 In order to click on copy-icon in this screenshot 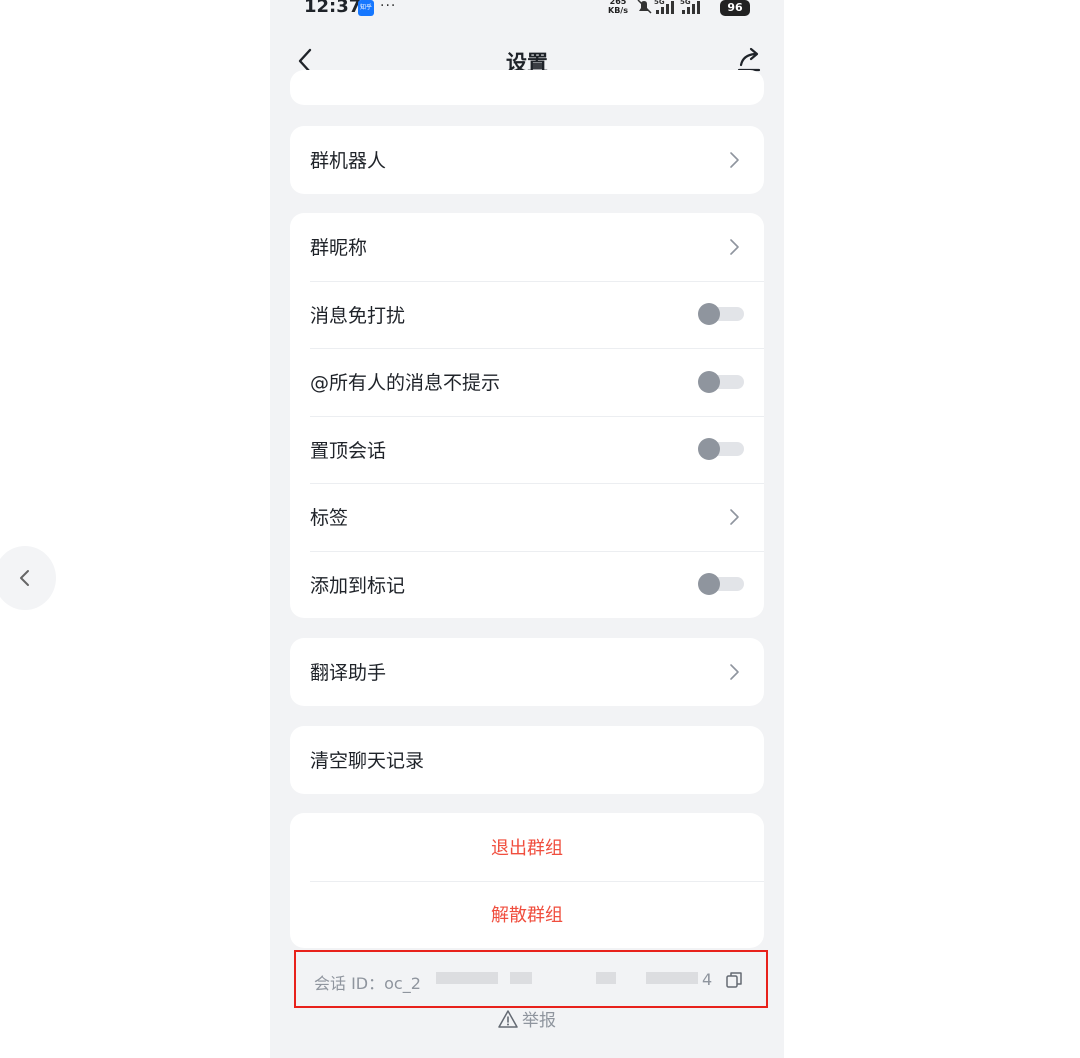, I will do `click(734, 980)`.